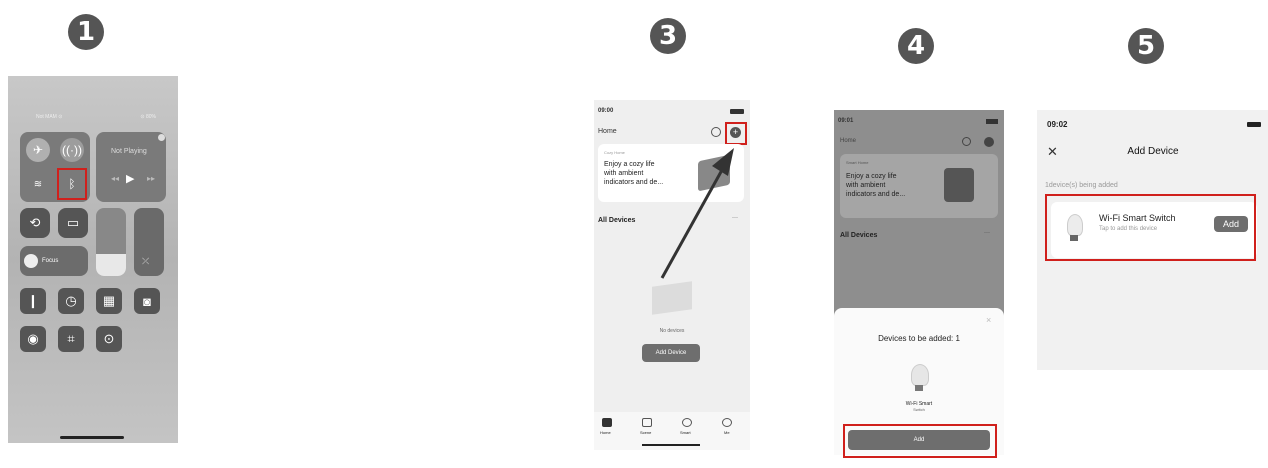 The height and width of the screenshot is (468, 1268). Describe the element at coordinates (646, 432) in the screenshot. I see `nav-scene-label: Scene` at that location.